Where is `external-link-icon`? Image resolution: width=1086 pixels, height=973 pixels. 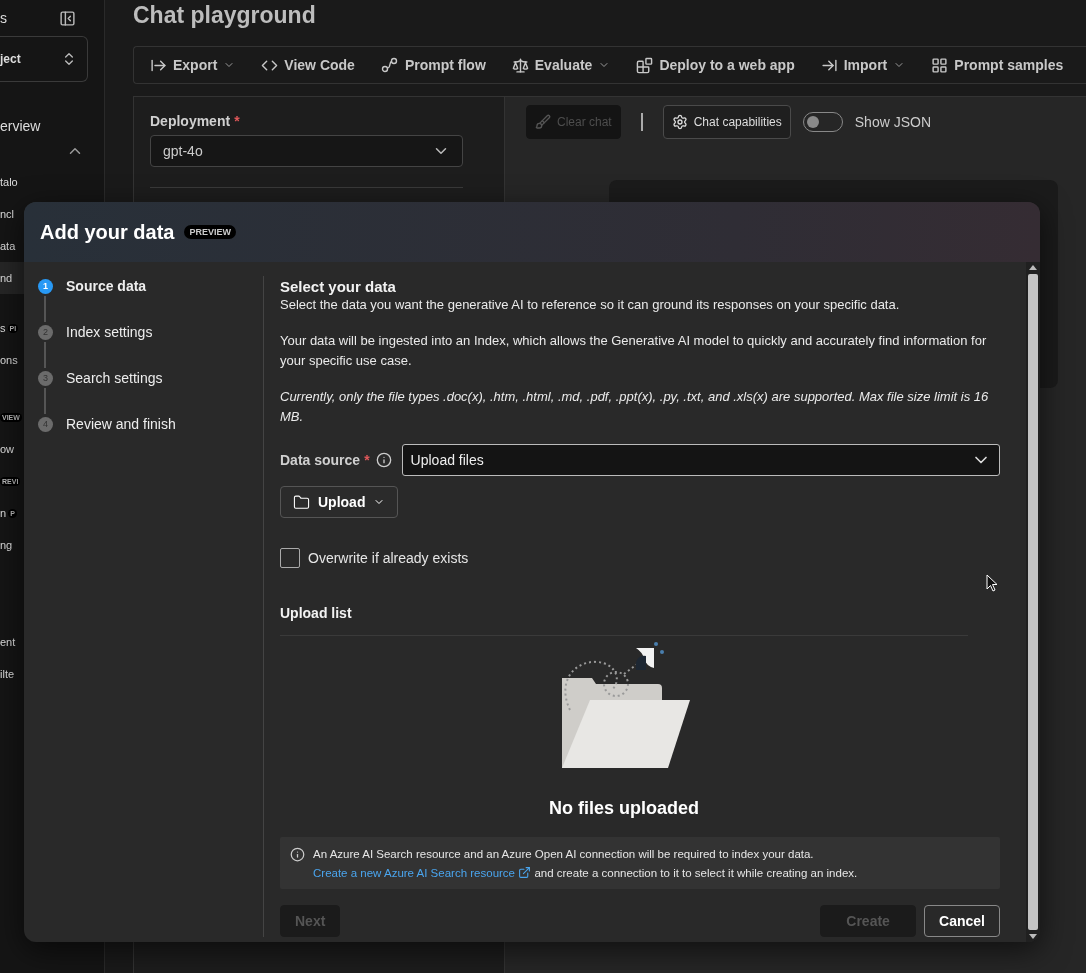
external-link-icon is located at coordinates (525, 872).